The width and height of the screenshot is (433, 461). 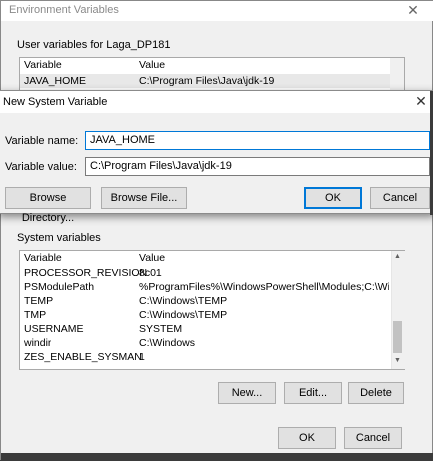 What do you see at coordinates (35, 315) in the screenshot?
I see `system-row-variable: TMP` at bounding box center [35, 315].